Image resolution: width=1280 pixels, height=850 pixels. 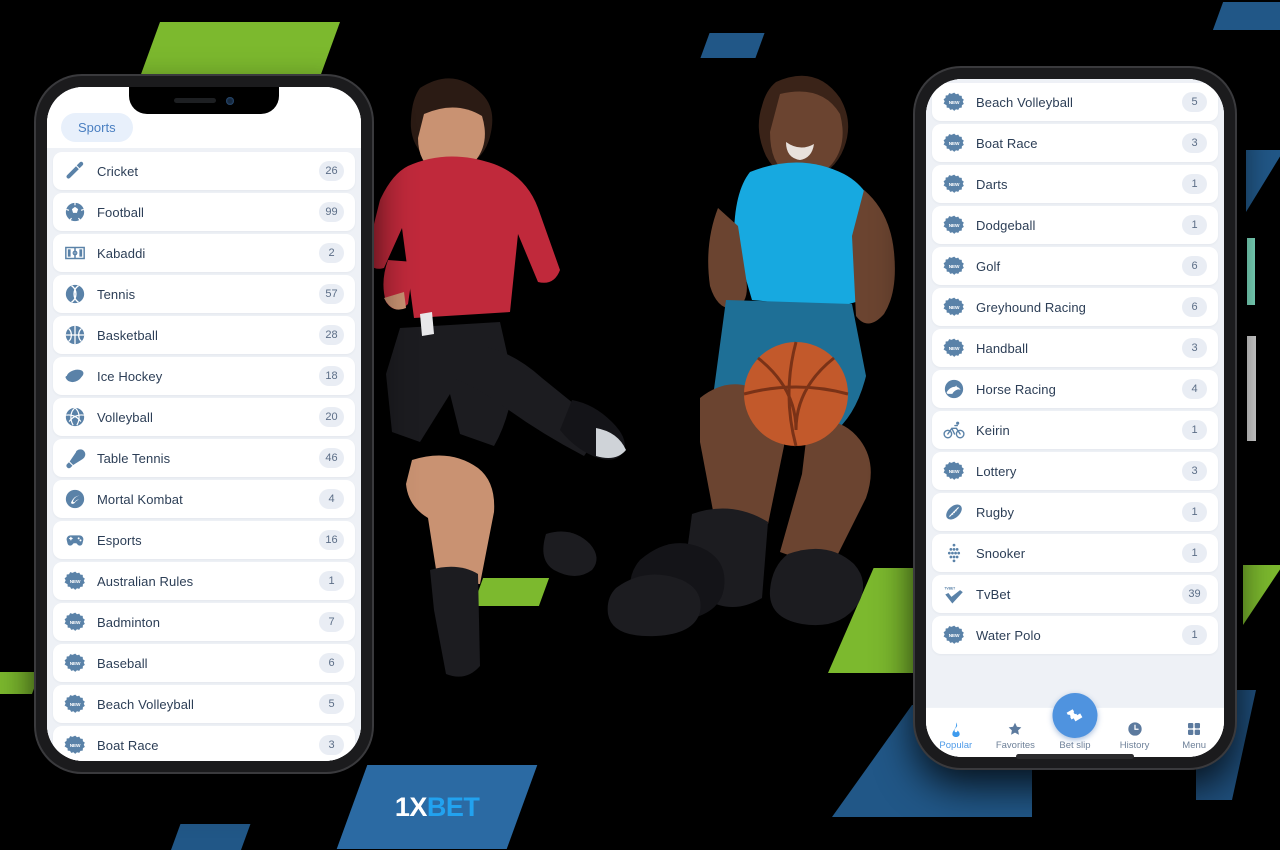 I want to click on sport-name: Dodgeball, so click(x=1006, y=225).